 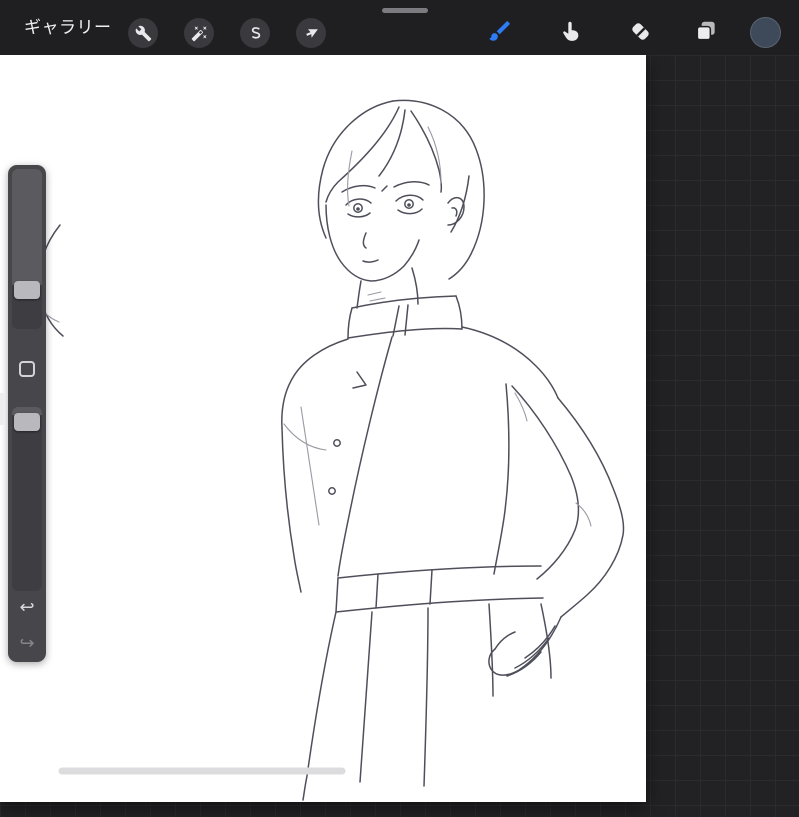 I want to click on selection-s-icon, so click(x=255, y=32).